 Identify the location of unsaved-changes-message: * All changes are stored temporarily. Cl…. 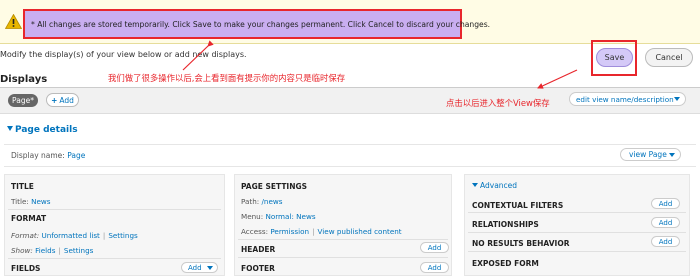
(256, 24).